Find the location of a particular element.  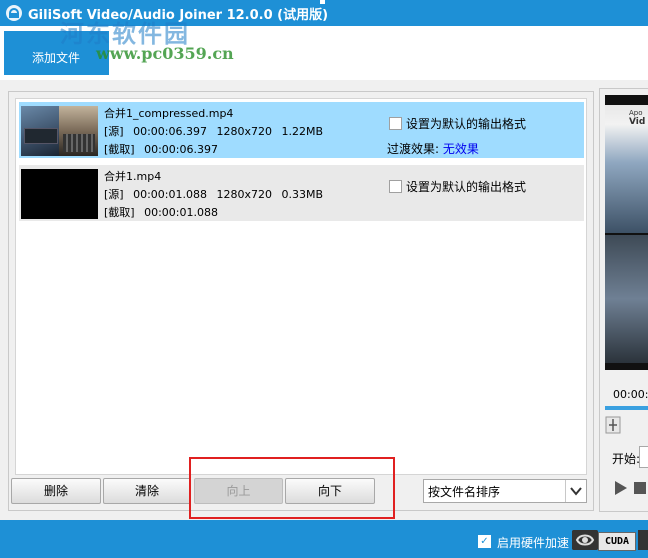

preview-time: 00:00: is located at coordinates (630, 394).